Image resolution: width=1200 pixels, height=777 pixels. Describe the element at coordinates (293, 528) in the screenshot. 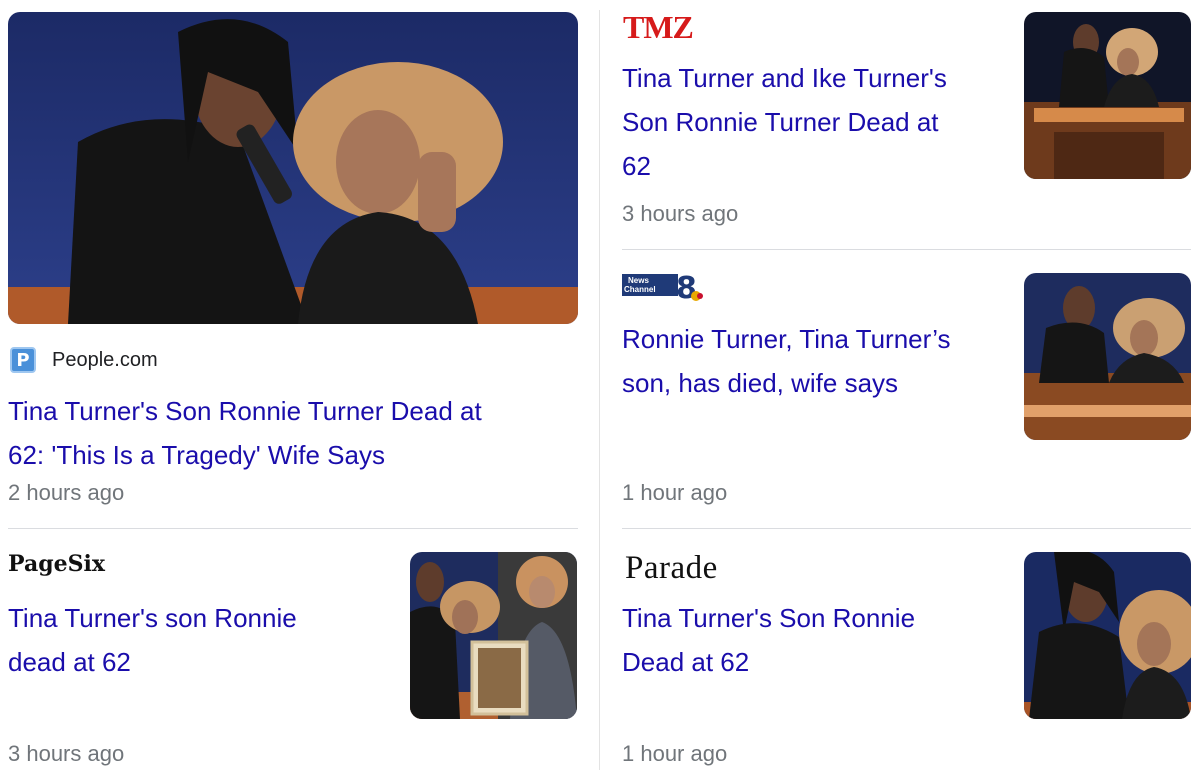

I see `row-divider-left` at that location.